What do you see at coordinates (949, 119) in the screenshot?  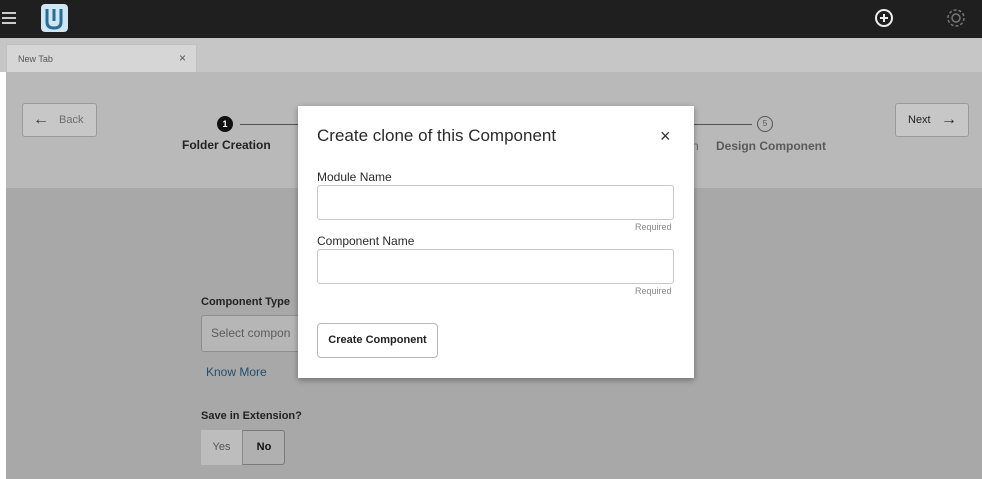 I see `arrow-right-icon: →` at bounding box center [949, 119].